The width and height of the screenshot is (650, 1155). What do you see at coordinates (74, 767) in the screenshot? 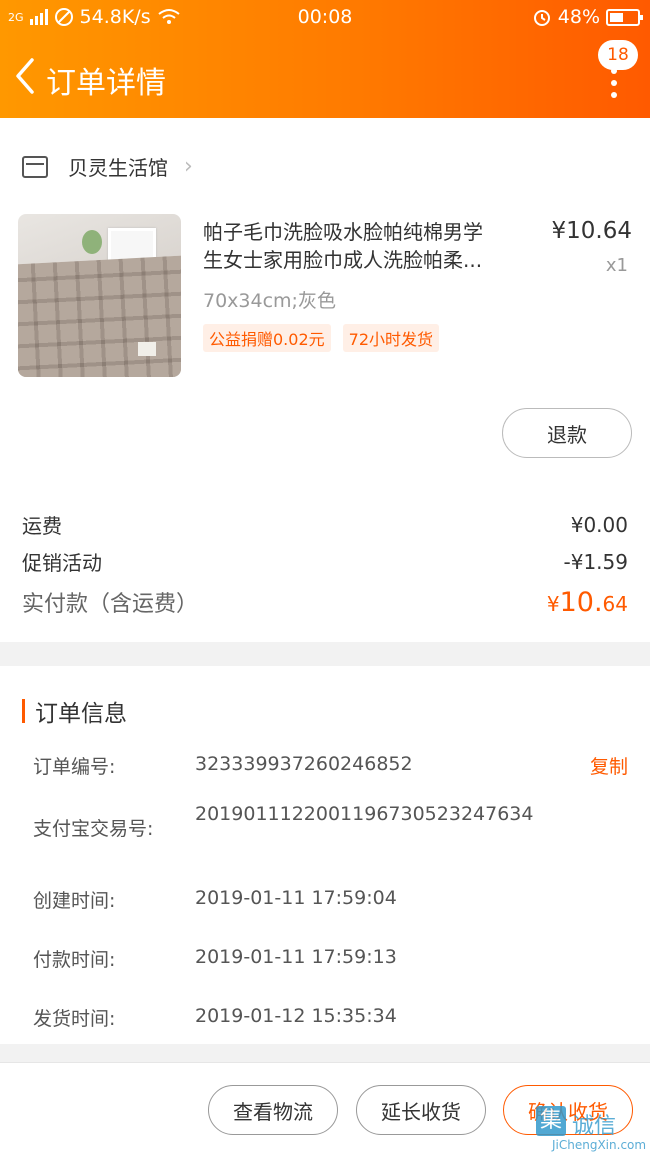
I see `info-label: 订单编号:` at bounding box center [74, 767].